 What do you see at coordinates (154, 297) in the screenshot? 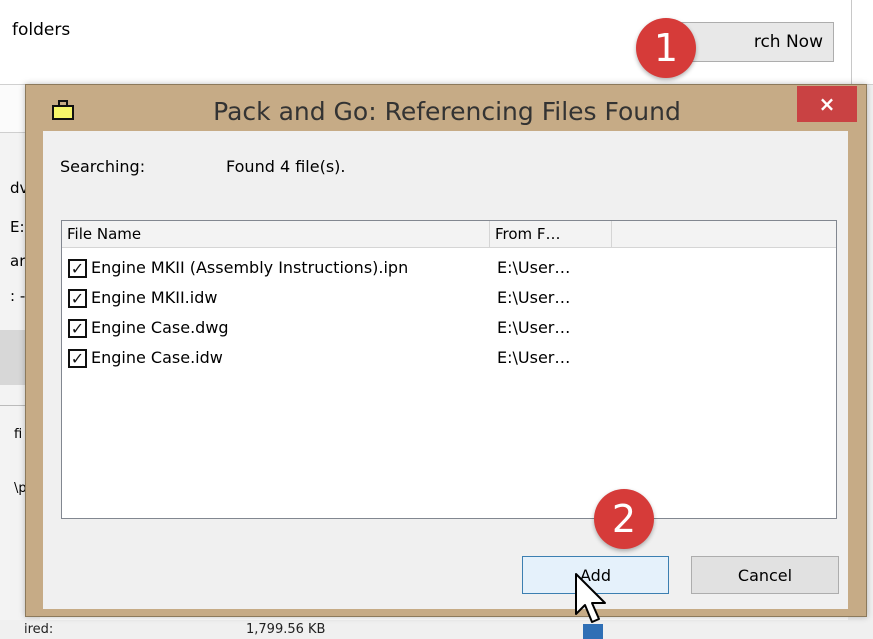
I see `file-name: Engine MKII.idw` at bounding box center [154, 297].